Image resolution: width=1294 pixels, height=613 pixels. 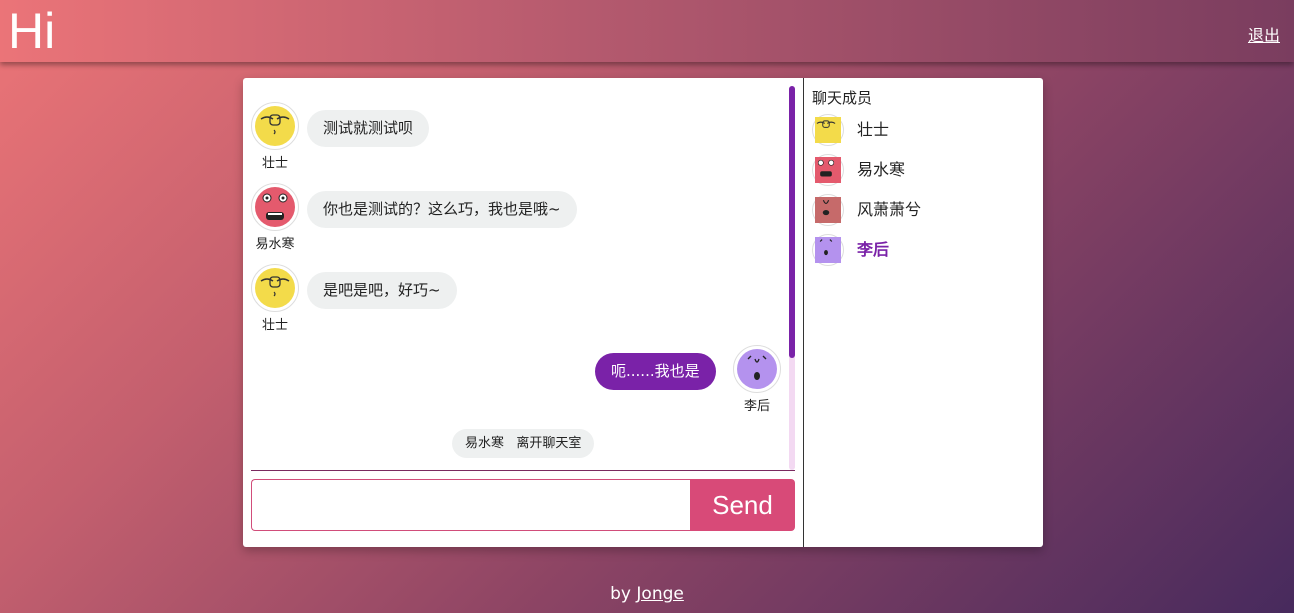 I want to click on member-name: 李后, so click(x=873, y=249).